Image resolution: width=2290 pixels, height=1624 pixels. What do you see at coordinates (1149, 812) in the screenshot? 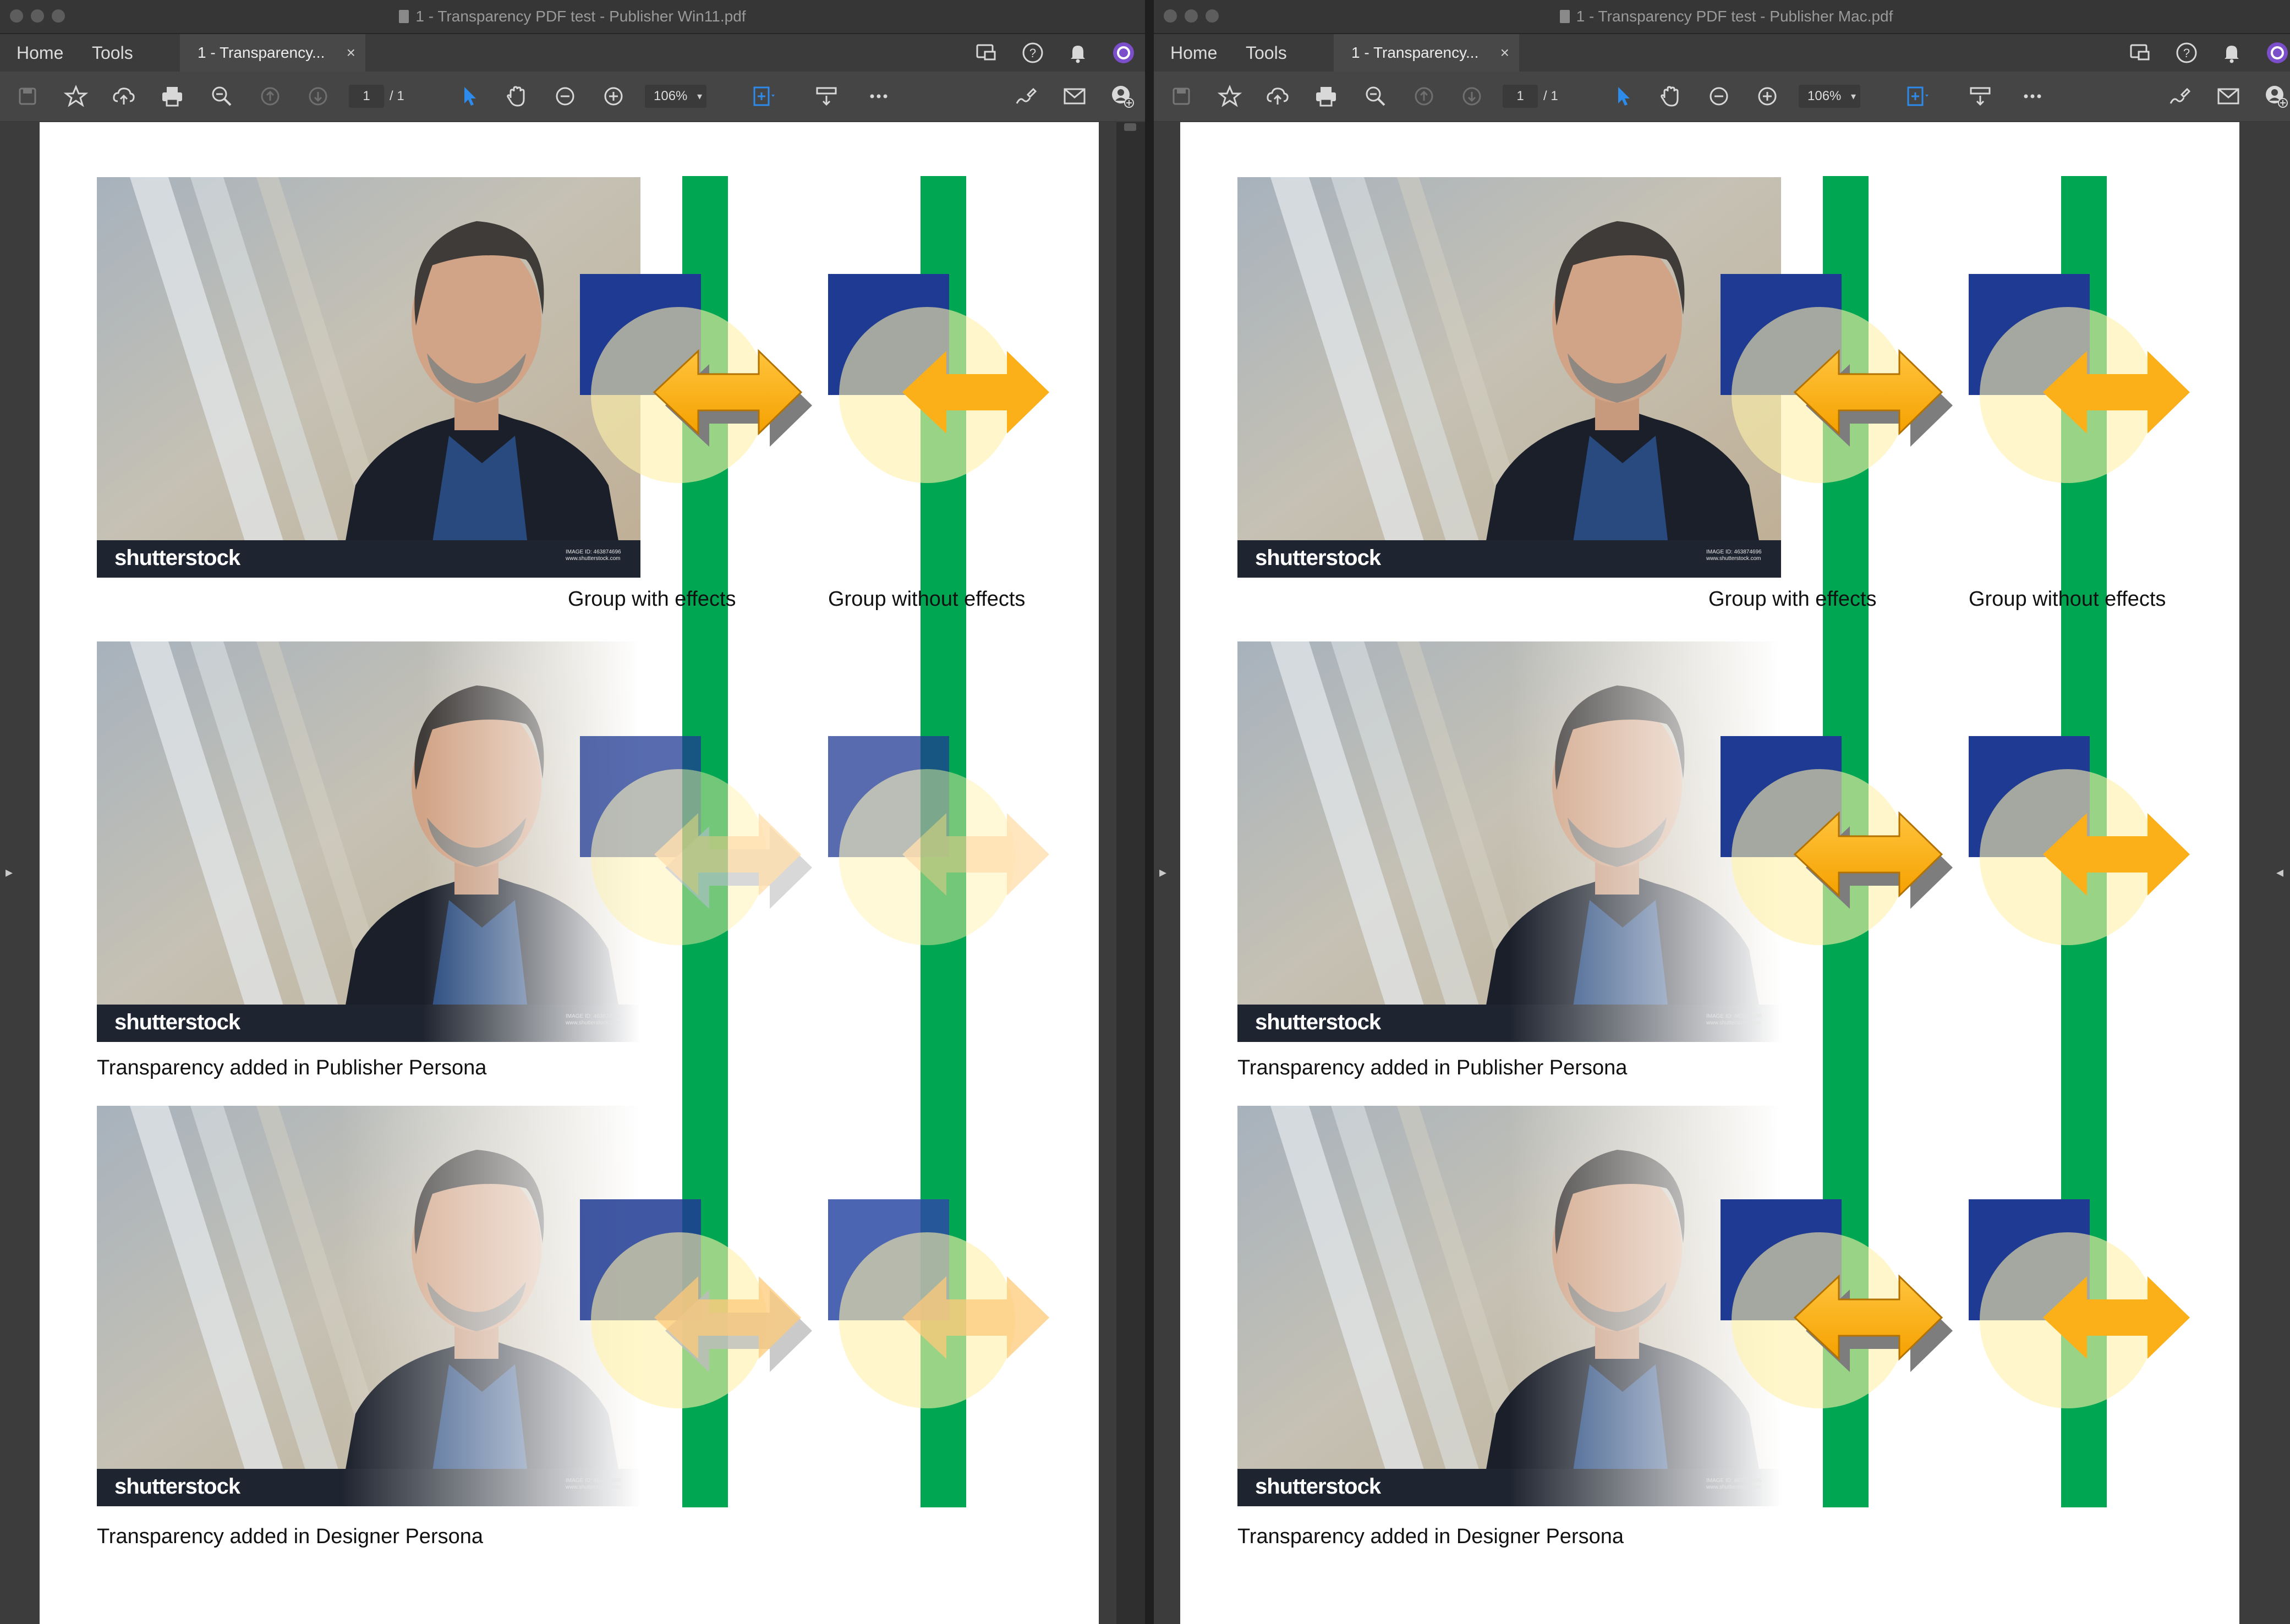
I see `window-divider` at bounding box center [1149, 812].